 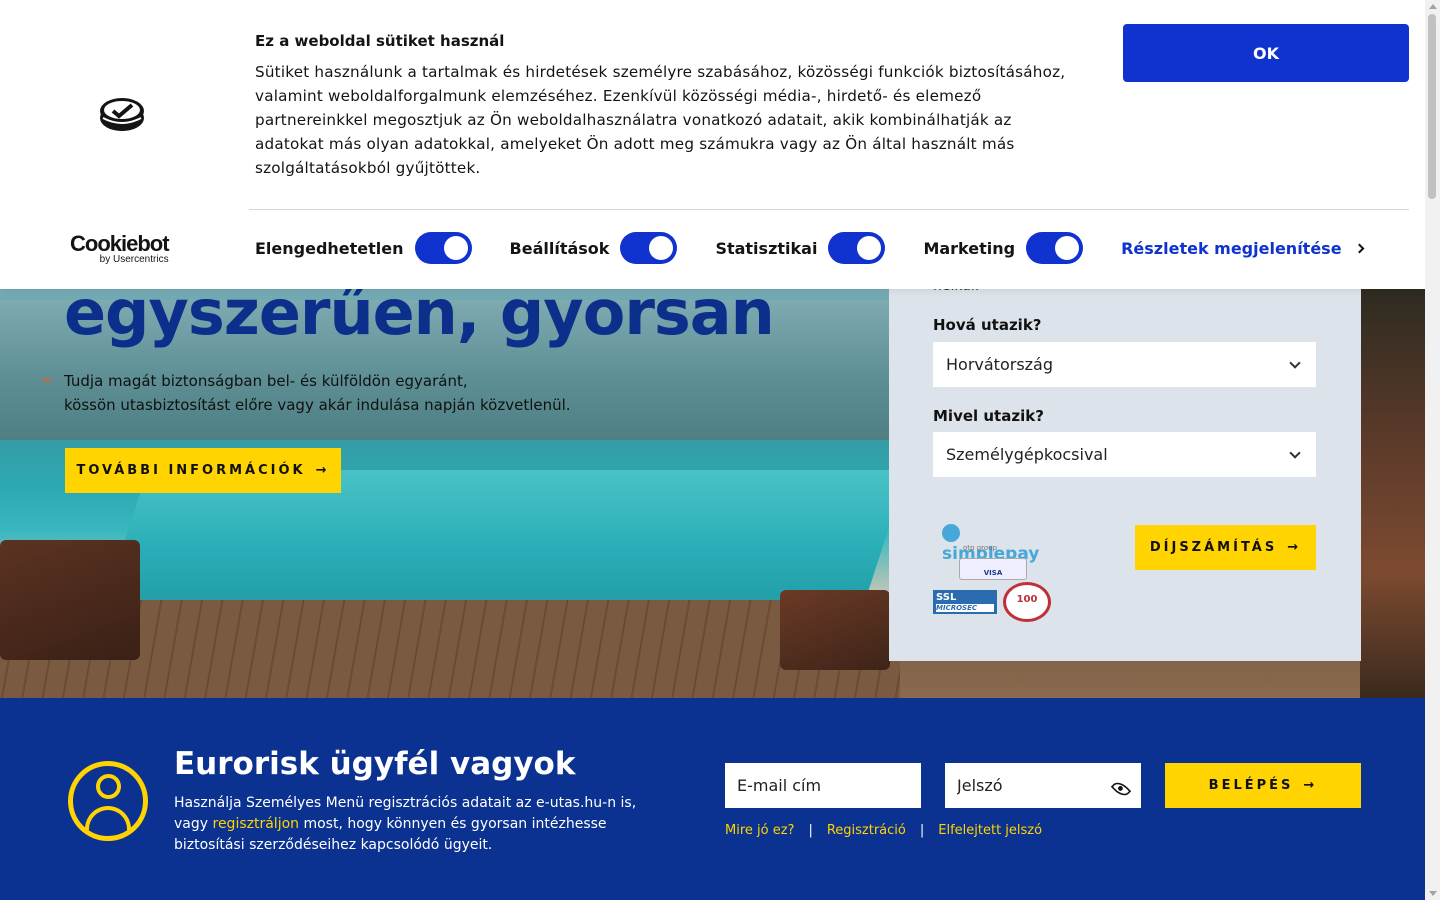 I want to click on scrollbar-thumb, so click(x=1432, y=106).